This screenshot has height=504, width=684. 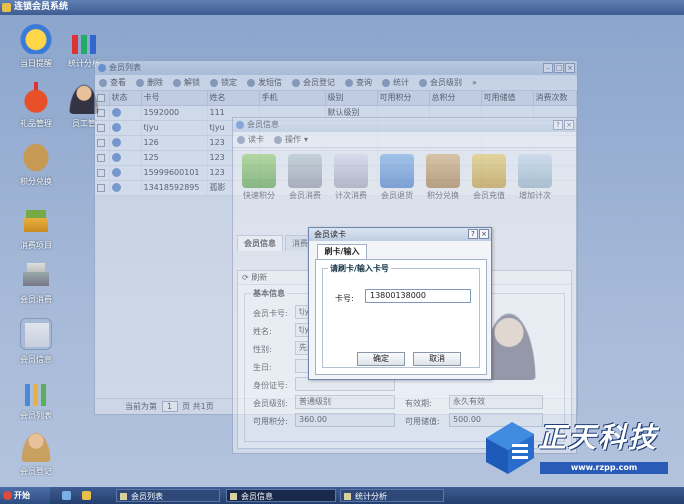 What do you see at coordinates (259, 277) in the screenshot?
I see `refresh-label: 刷新` at bounding box center [259, 277].